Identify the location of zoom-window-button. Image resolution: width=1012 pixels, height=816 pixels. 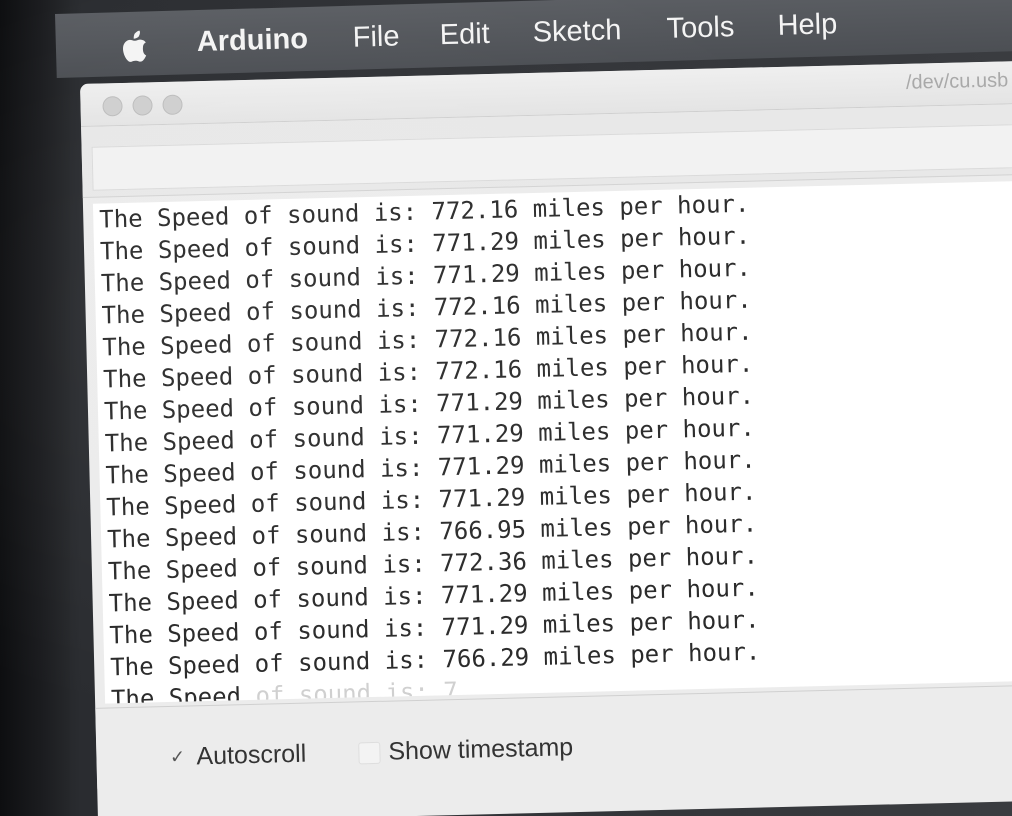
(172, 104).